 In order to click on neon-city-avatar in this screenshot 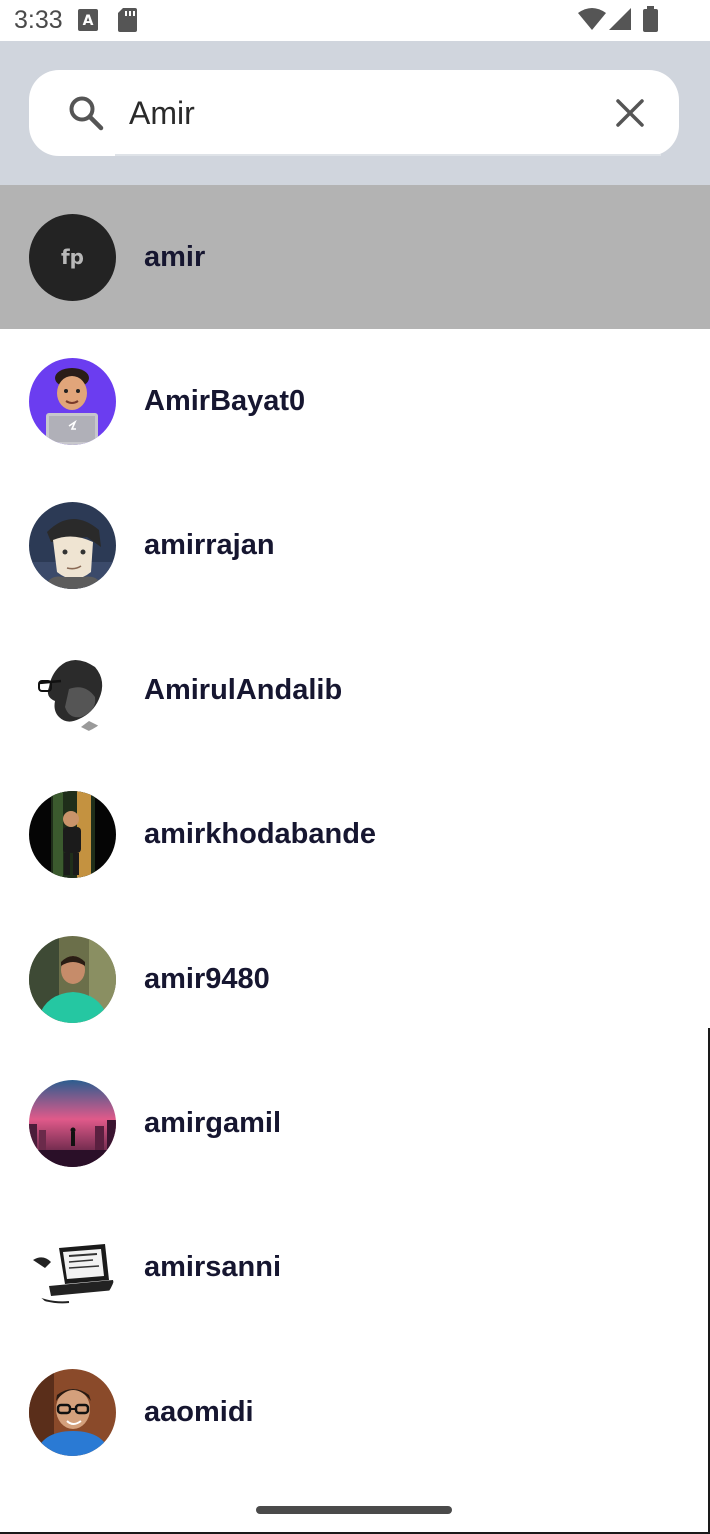, I will do `click(72, 1124)`.